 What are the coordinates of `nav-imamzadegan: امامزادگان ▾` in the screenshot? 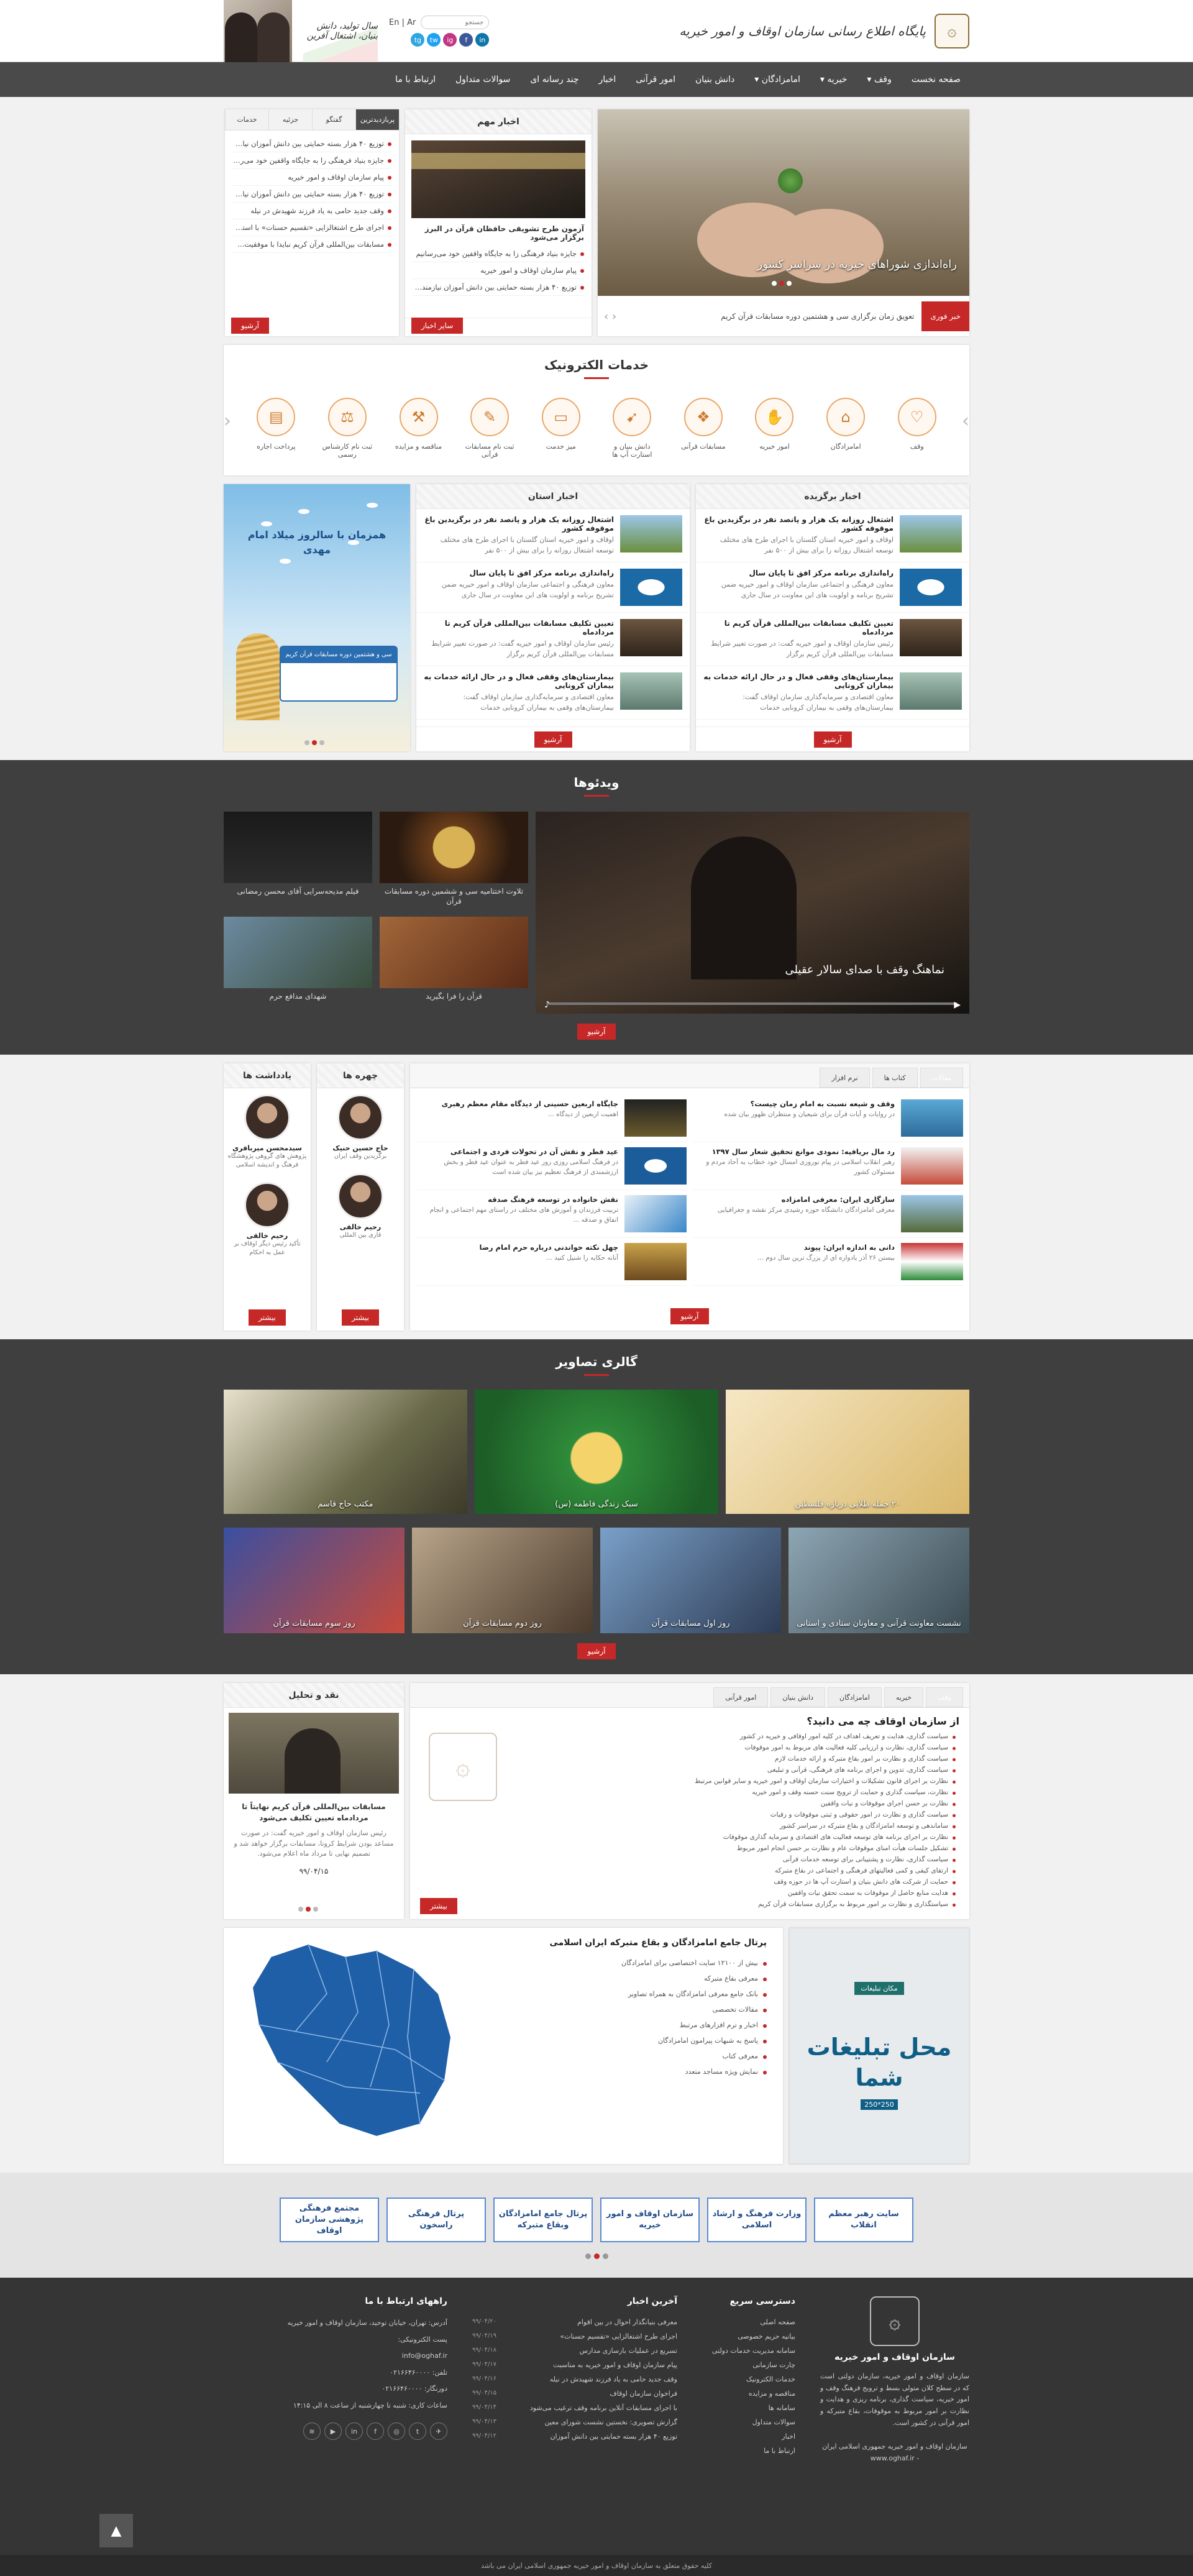 It's located at (777, 80).